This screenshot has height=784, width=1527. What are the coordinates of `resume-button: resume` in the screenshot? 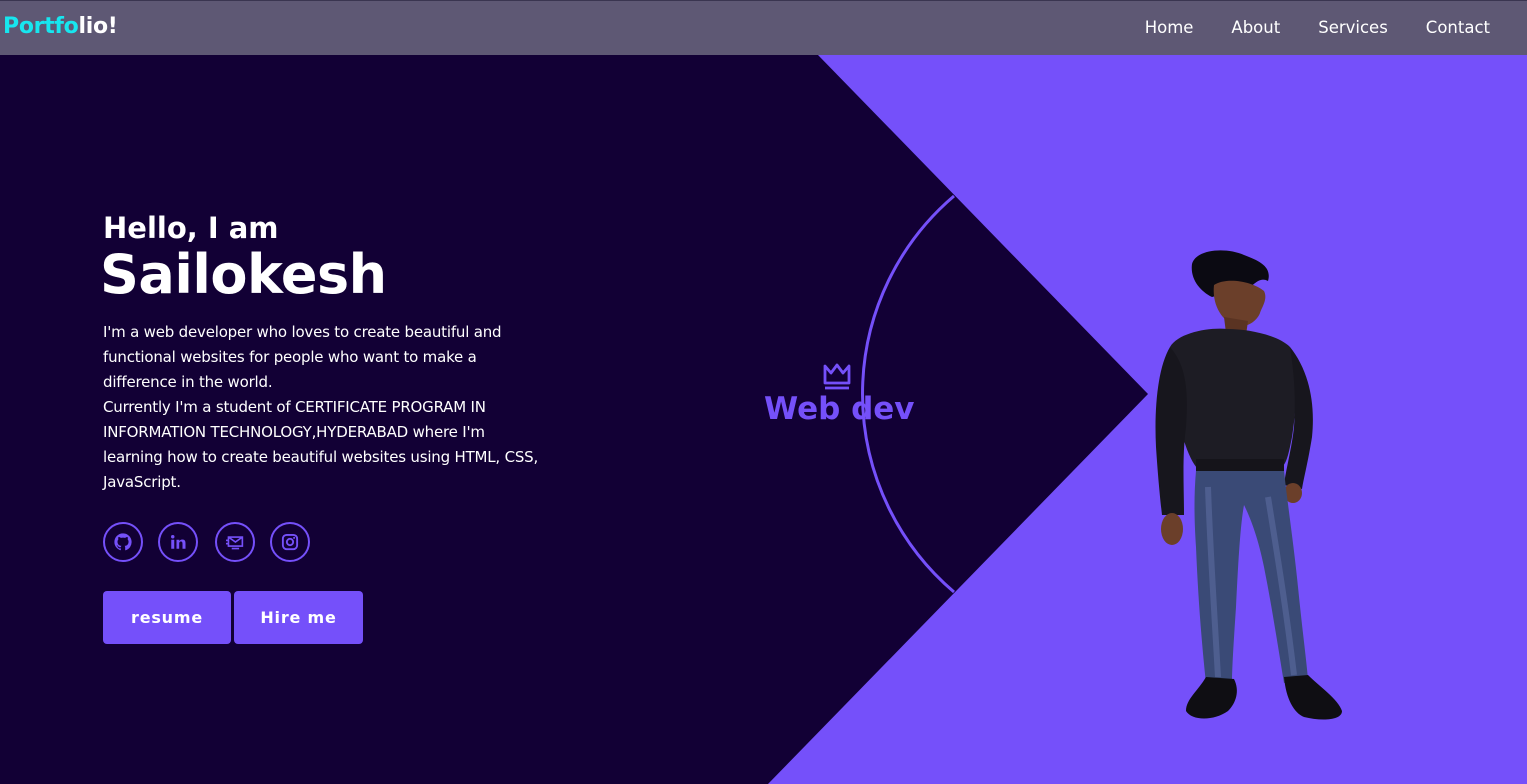 It's located at (167, 617).